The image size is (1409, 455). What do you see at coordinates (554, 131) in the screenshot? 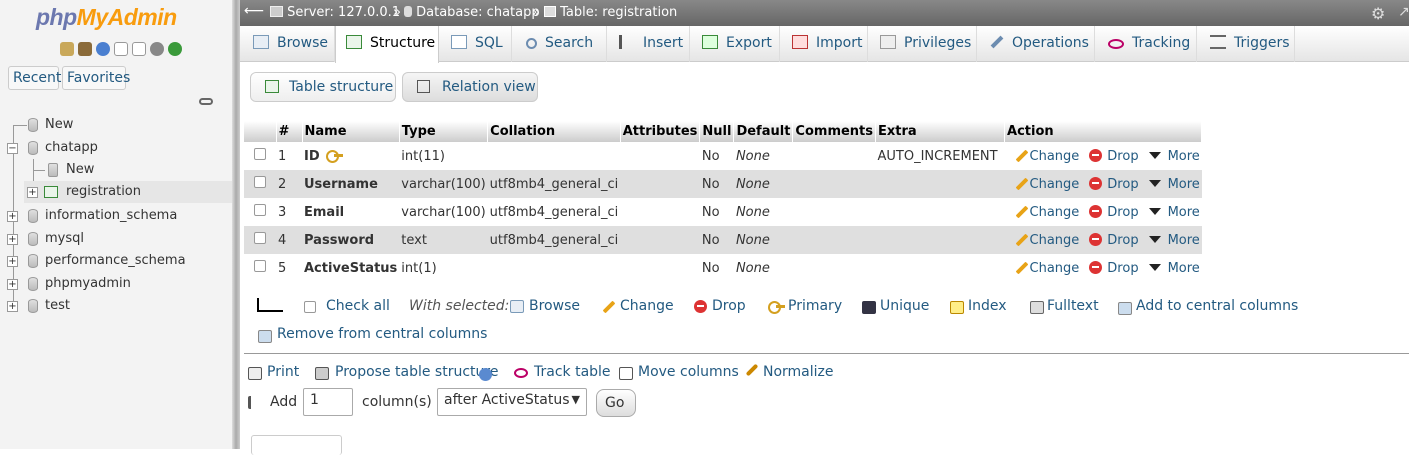
I see `header-collation: Collation` at bounding box center [554, 131].